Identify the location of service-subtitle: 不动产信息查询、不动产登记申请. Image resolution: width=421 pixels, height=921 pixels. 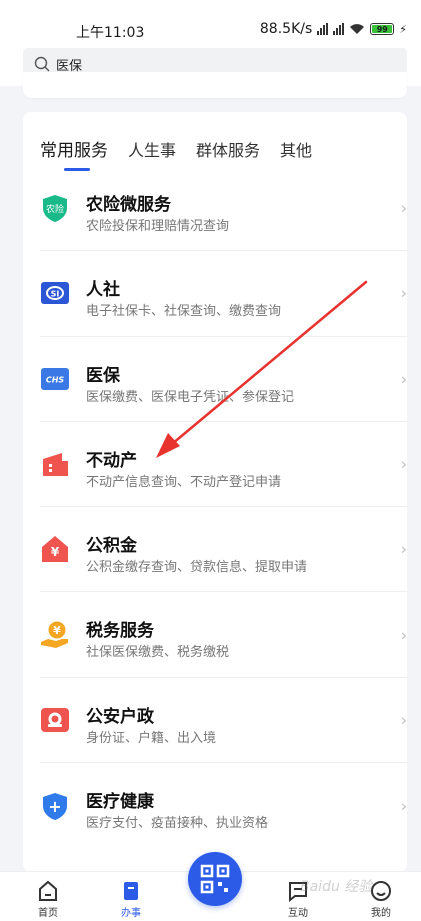
(184, 482).